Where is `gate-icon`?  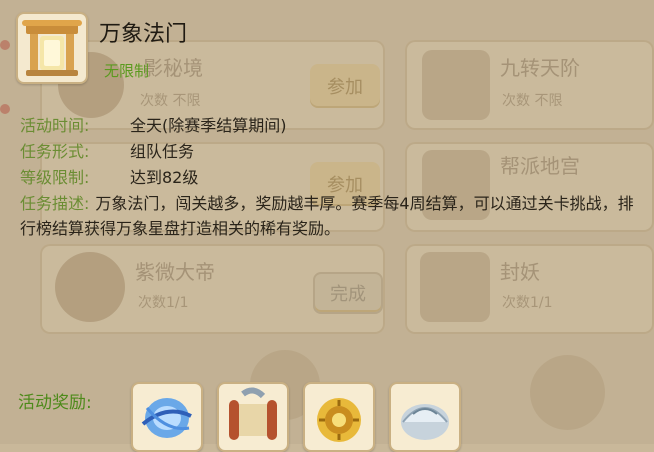
gate-icon is located at coordinates (52, 48).